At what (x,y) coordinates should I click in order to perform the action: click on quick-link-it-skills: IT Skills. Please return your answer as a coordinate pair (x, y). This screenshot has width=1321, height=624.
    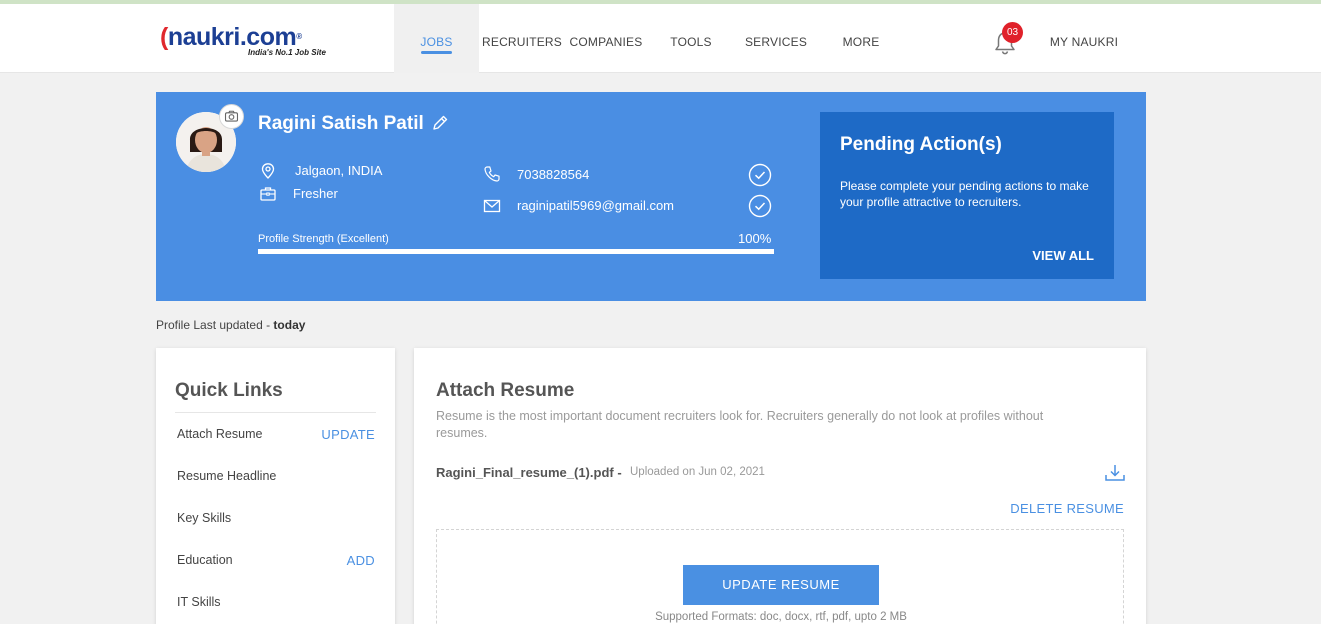
    Looking at the image, I should click on (199, 602).